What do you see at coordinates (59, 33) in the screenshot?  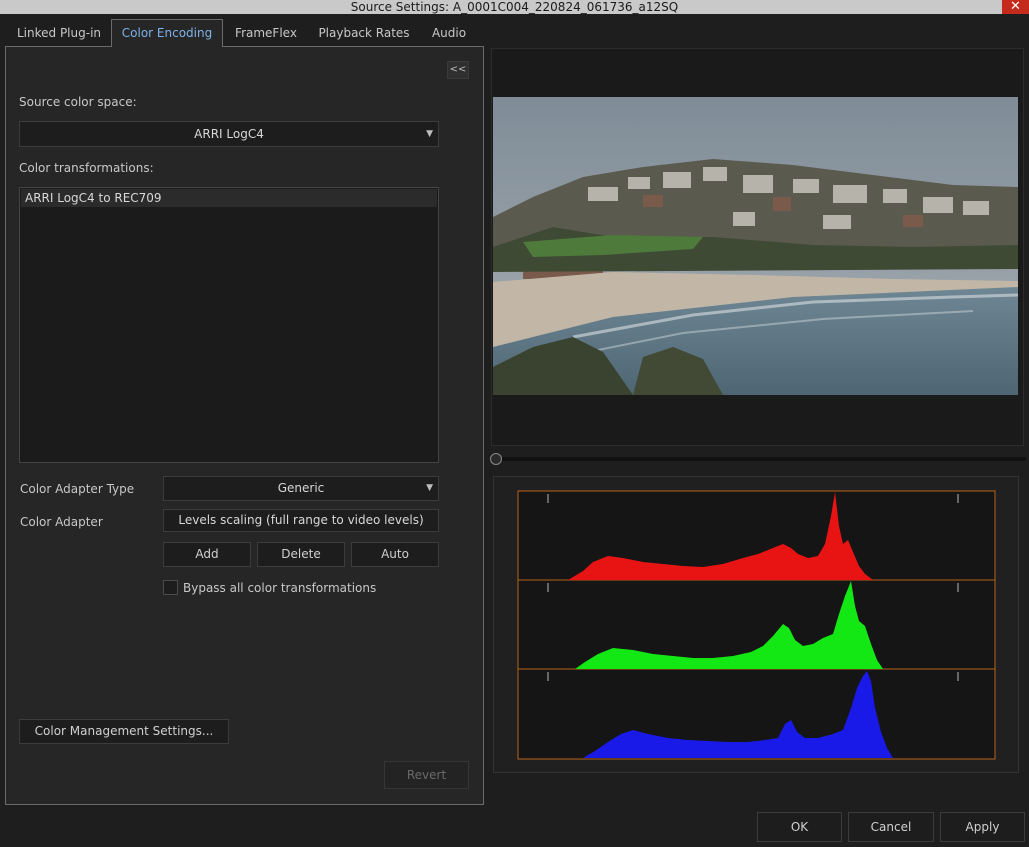 I see `tab-linked-plugin: Linked Plug-in` at bounding box center [59, 33].